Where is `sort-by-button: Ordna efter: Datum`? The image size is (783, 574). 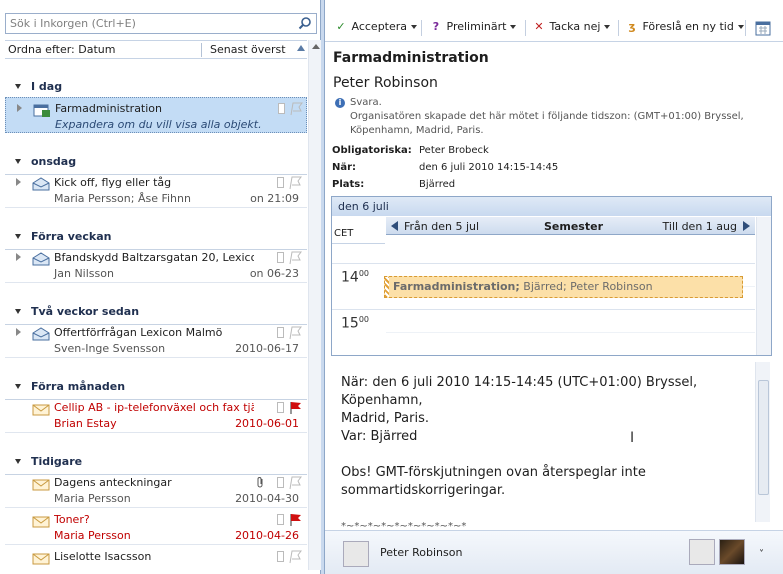
sort-by-button: Ordna efter: Datum is located at coordinates (61, 49).